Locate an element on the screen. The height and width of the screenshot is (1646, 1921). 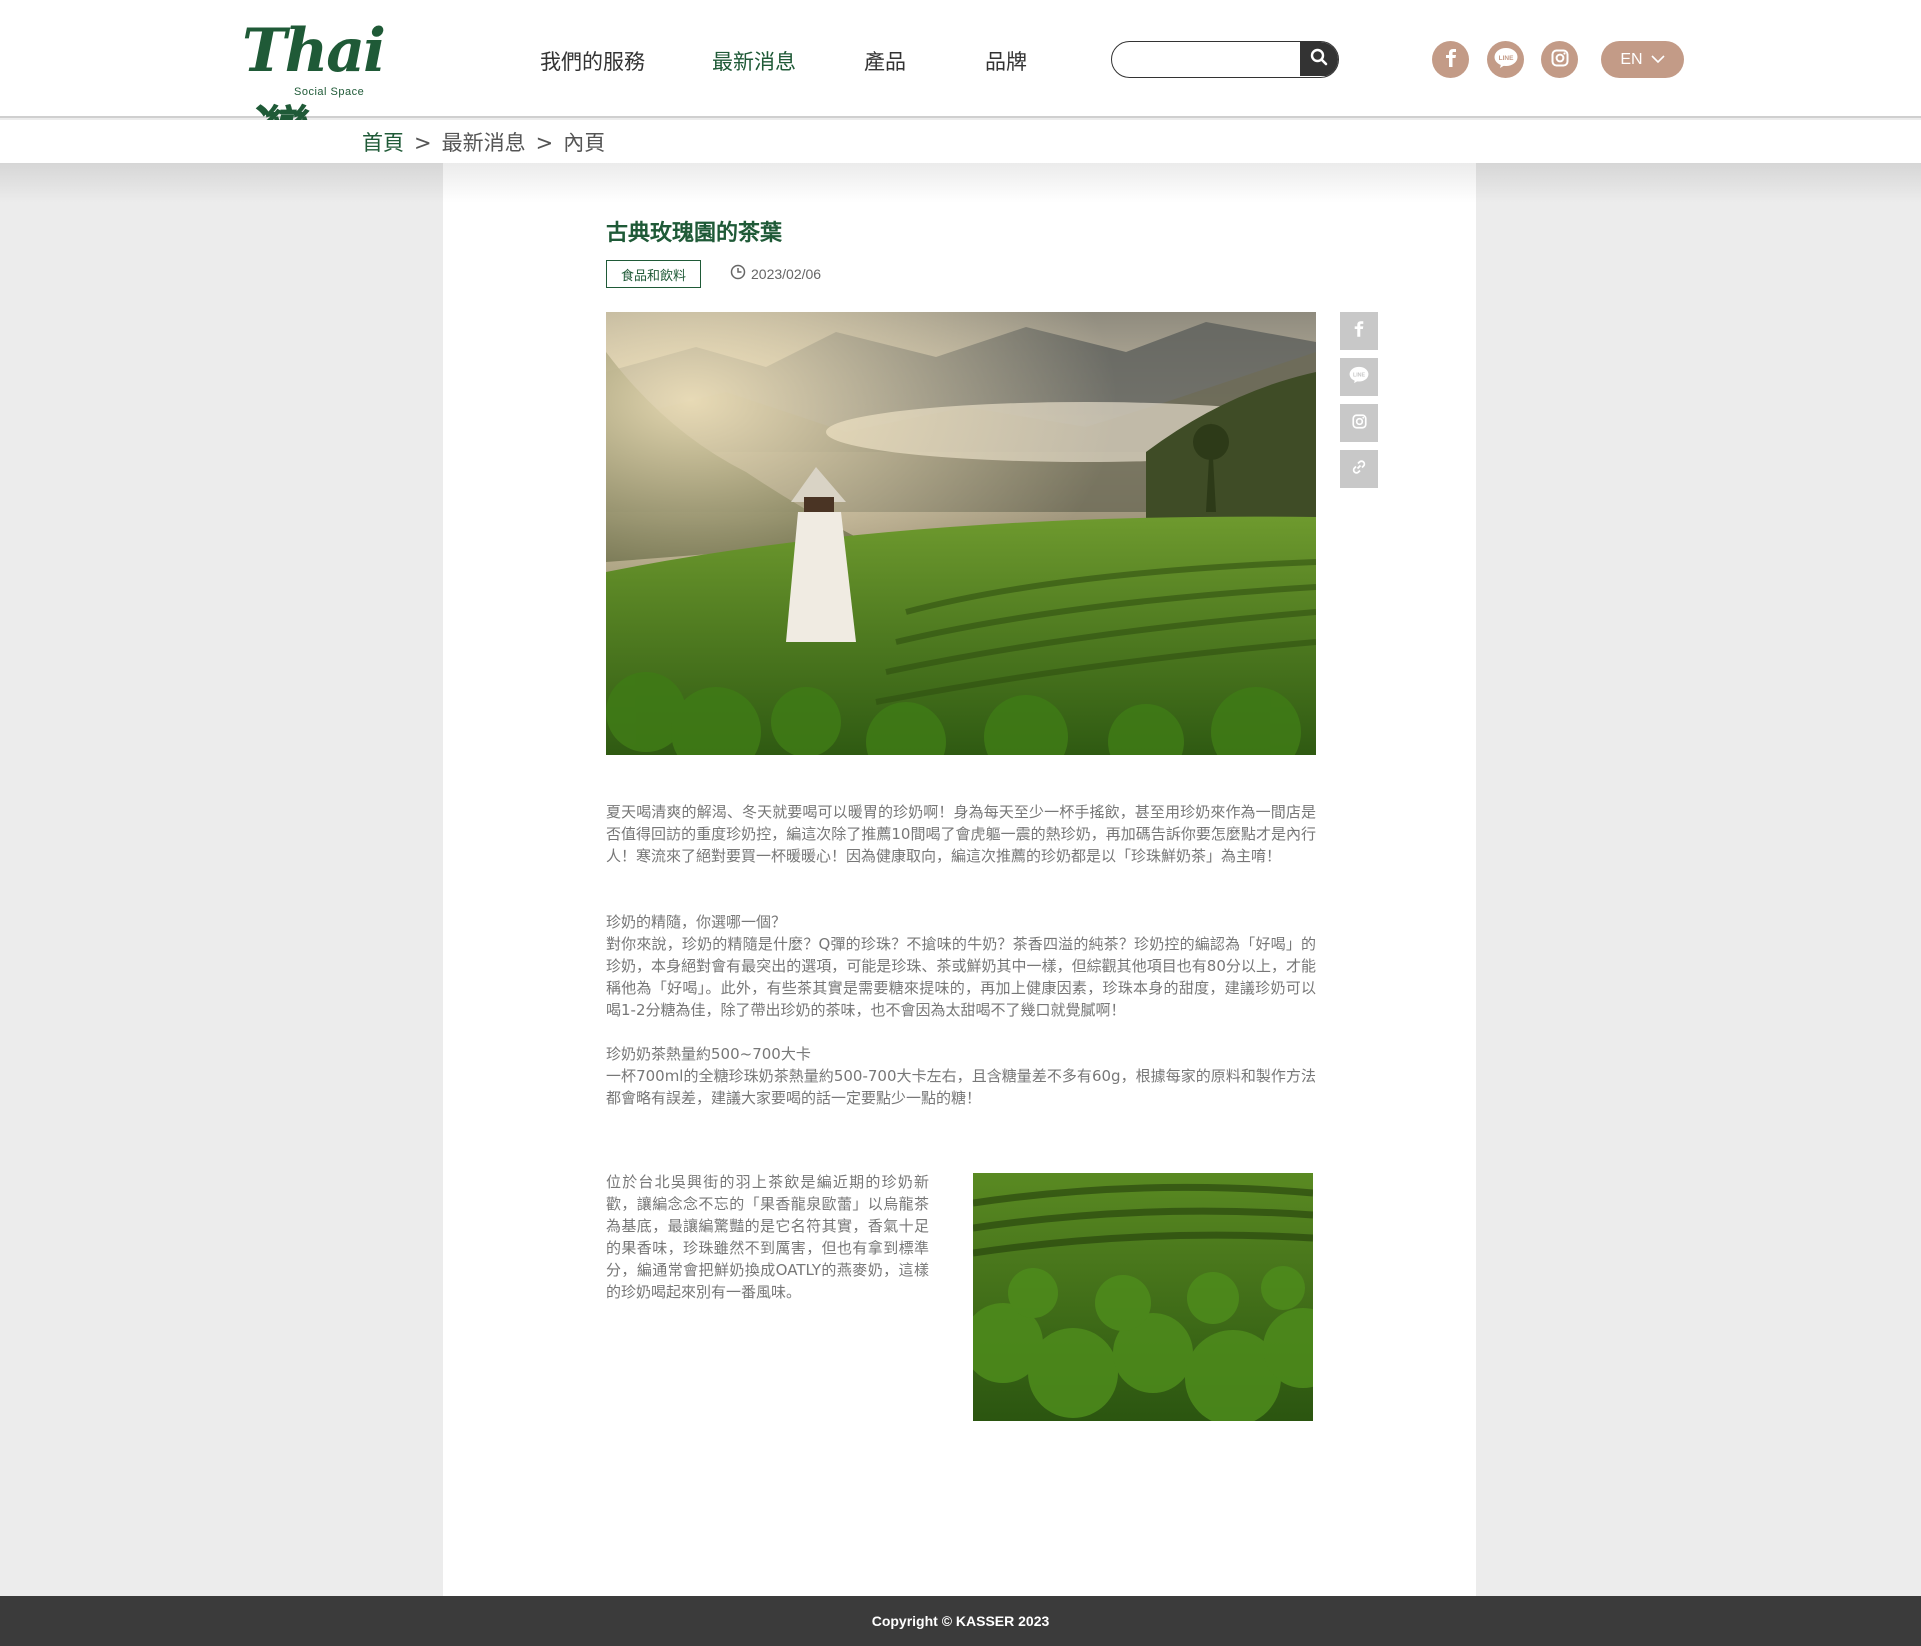
share-link-button is located at coordinates (1359, 469).